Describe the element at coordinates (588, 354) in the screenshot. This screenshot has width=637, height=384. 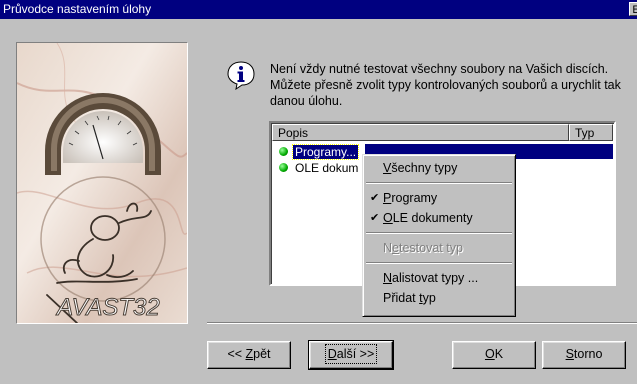
I see `button-label-post: torno` at that location.